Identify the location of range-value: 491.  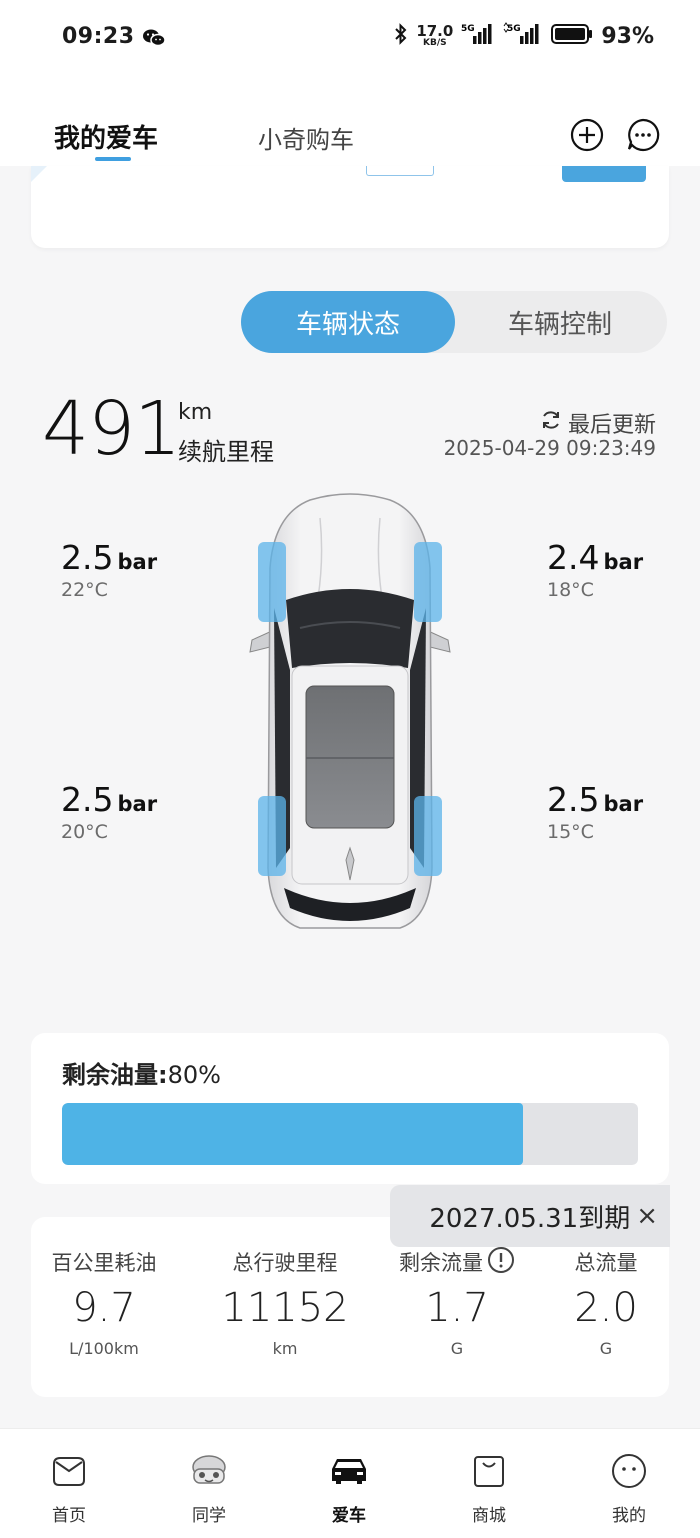
(111, 429).